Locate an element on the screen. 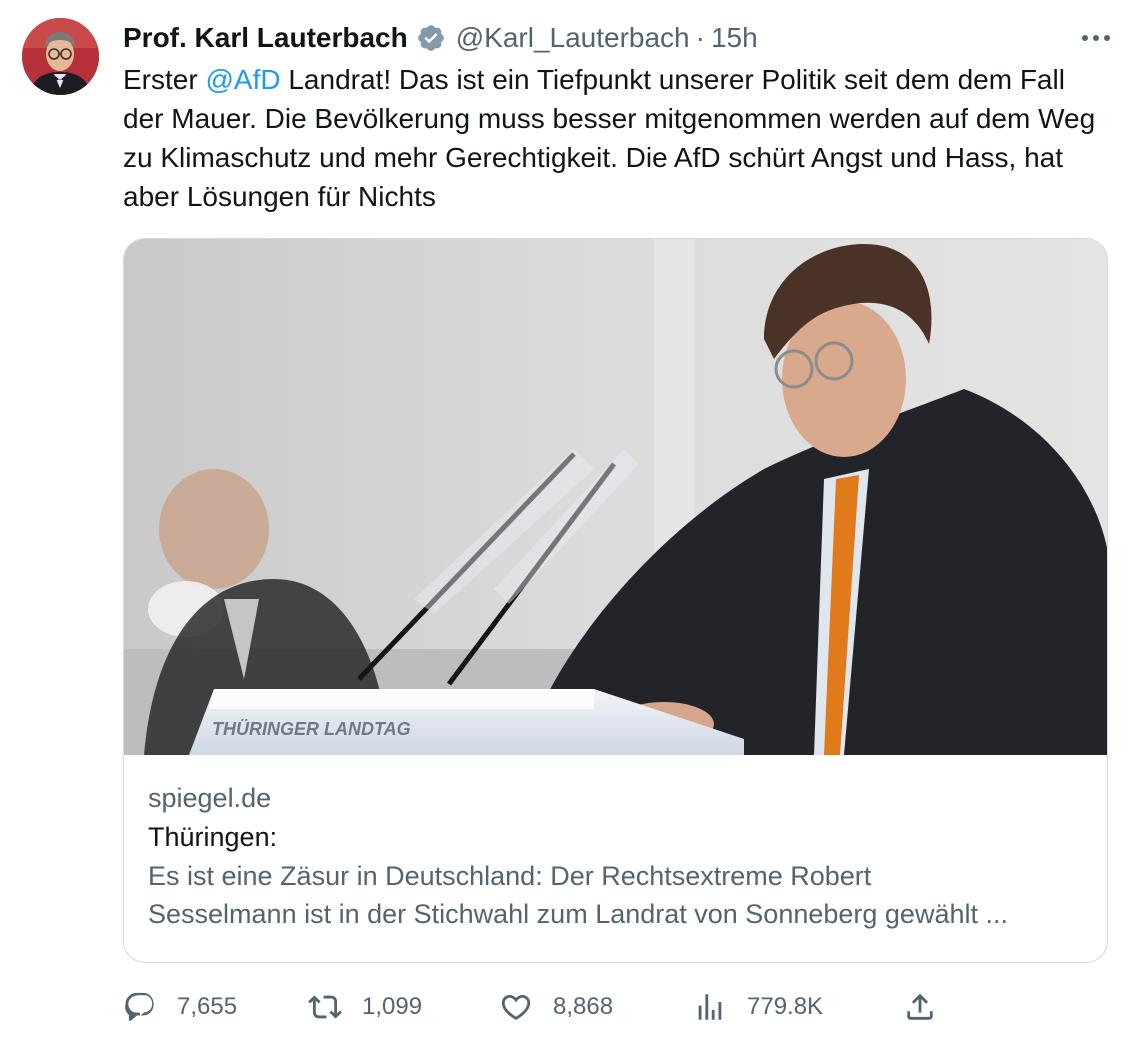  tweet-text-start: Erster is located at coordinates (164, 79).